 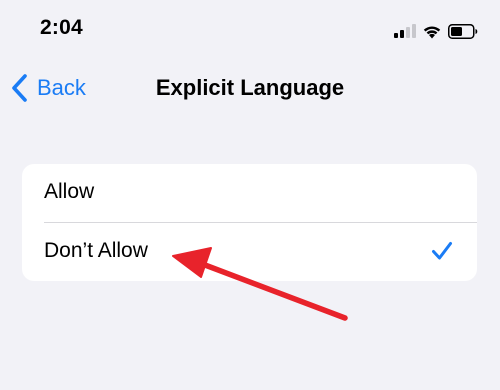 What do you see at coordinates (249, 193) in the screenshot?
I see `option-allow: Allow` at bounding box center [249, 193].